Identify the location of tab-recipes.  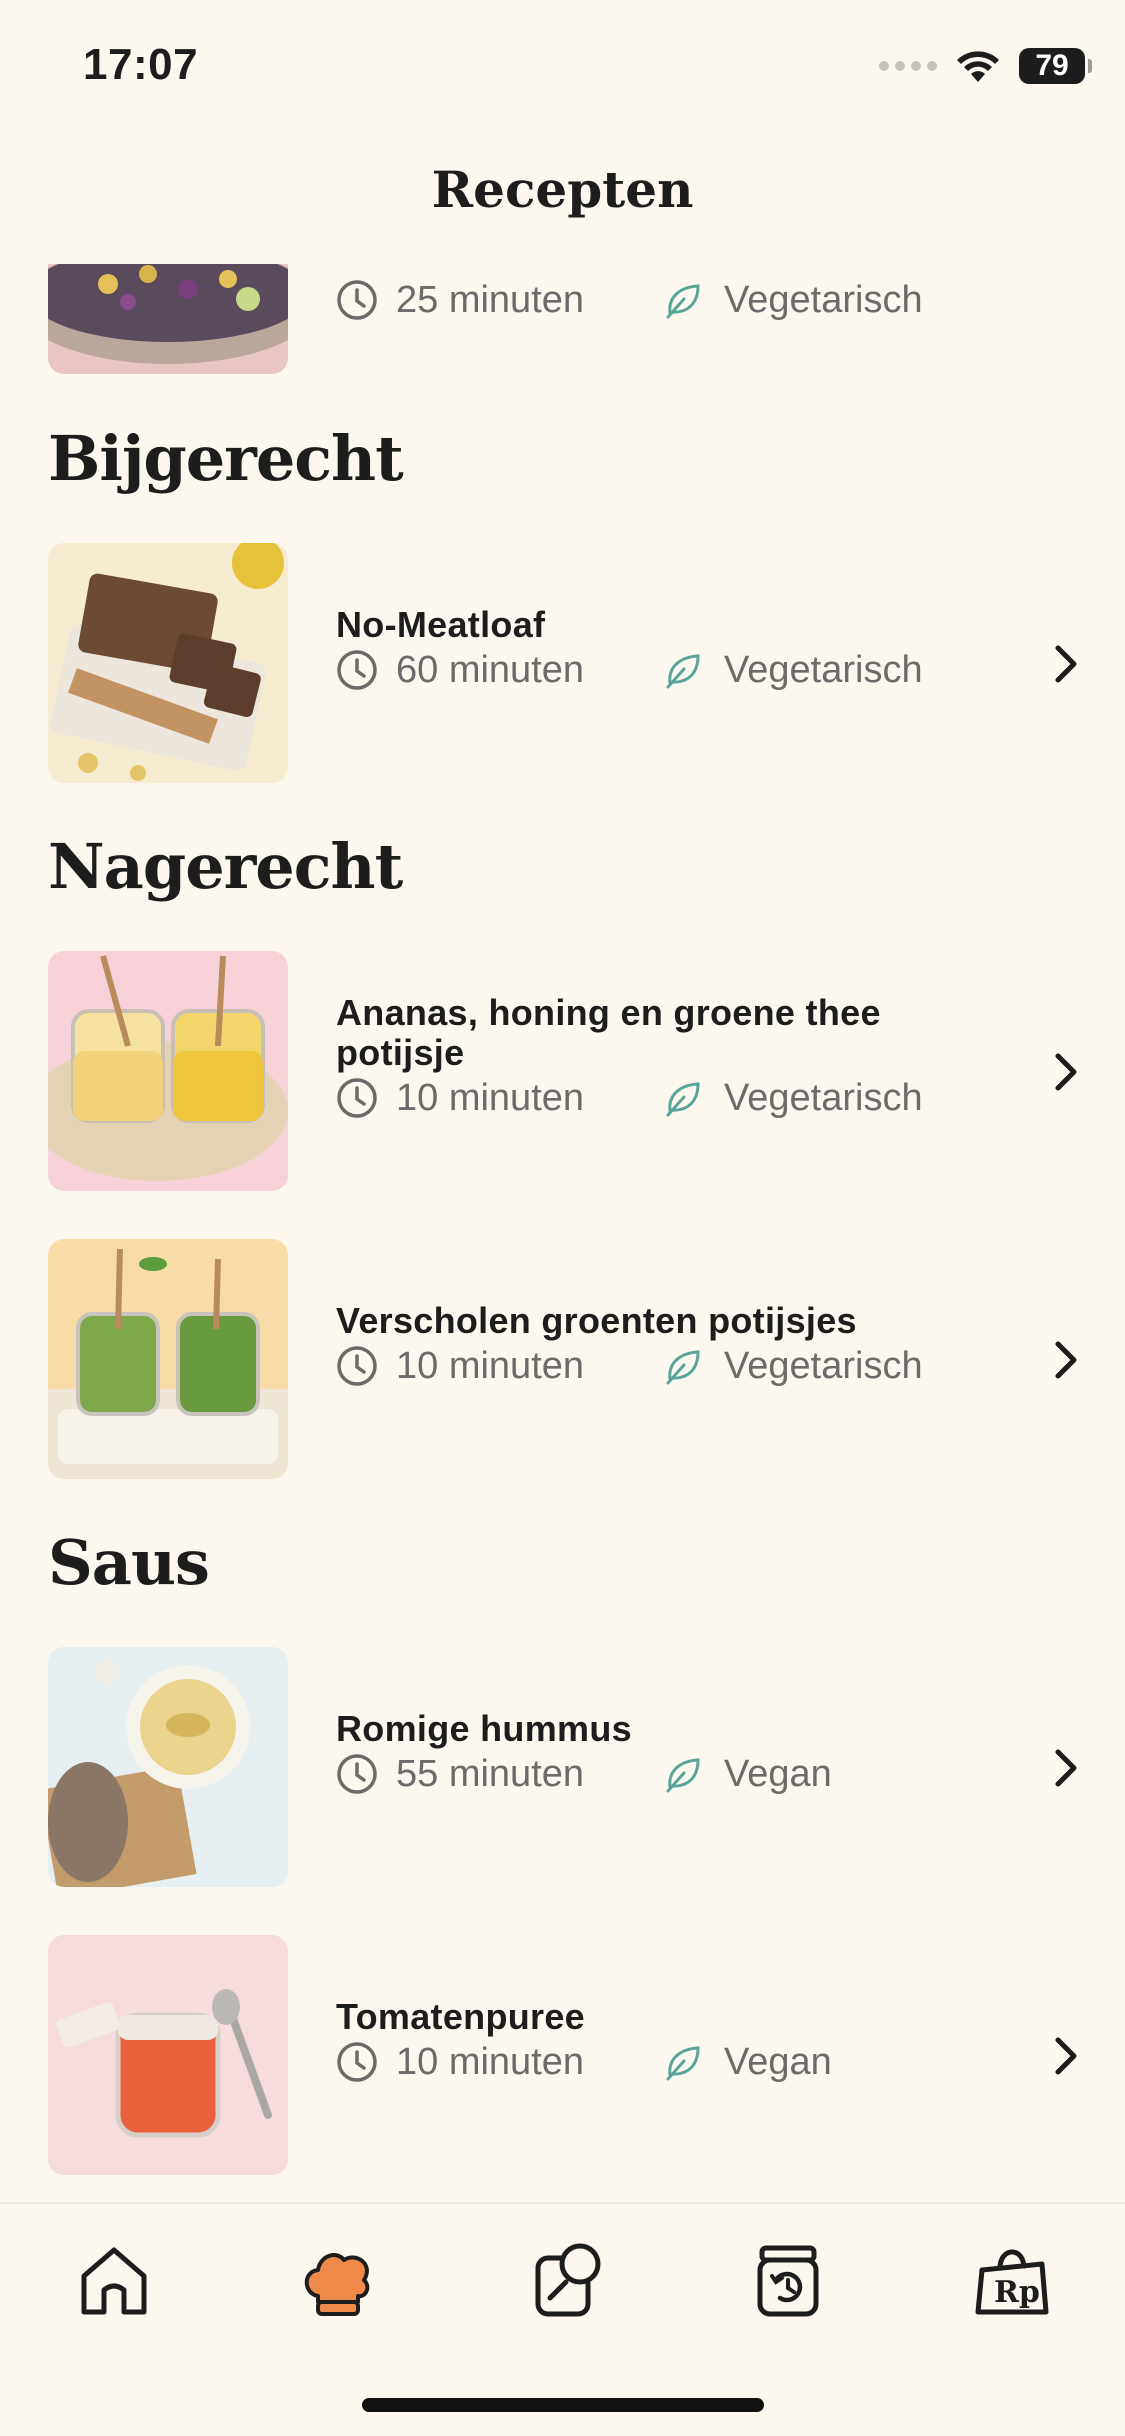
(338, 2280).